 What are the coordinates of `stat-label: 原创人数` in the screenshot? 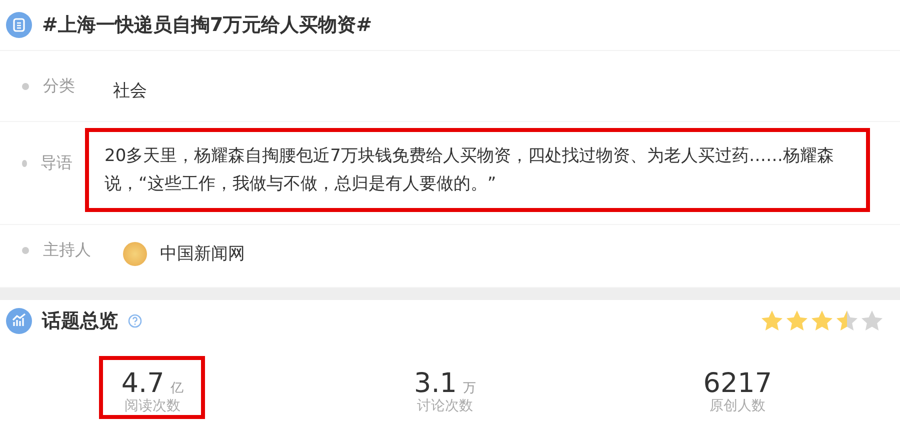 It's located at (737, 406).